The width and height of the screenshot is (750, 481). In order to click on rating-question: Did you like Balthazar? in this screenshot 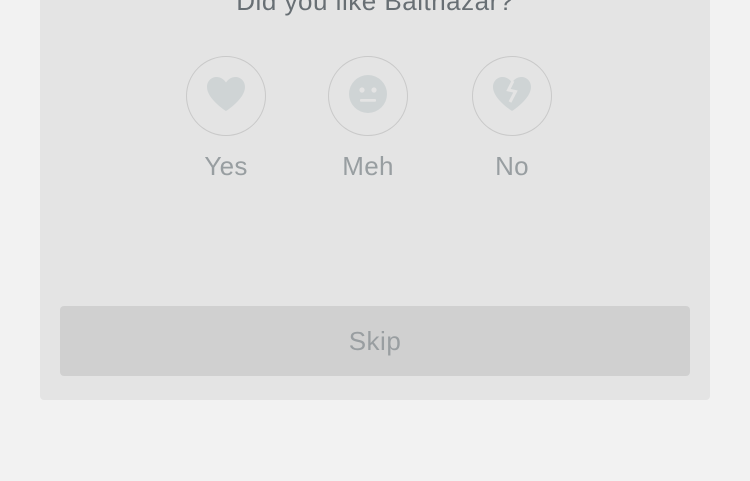, I will do `click(375, 8)`.